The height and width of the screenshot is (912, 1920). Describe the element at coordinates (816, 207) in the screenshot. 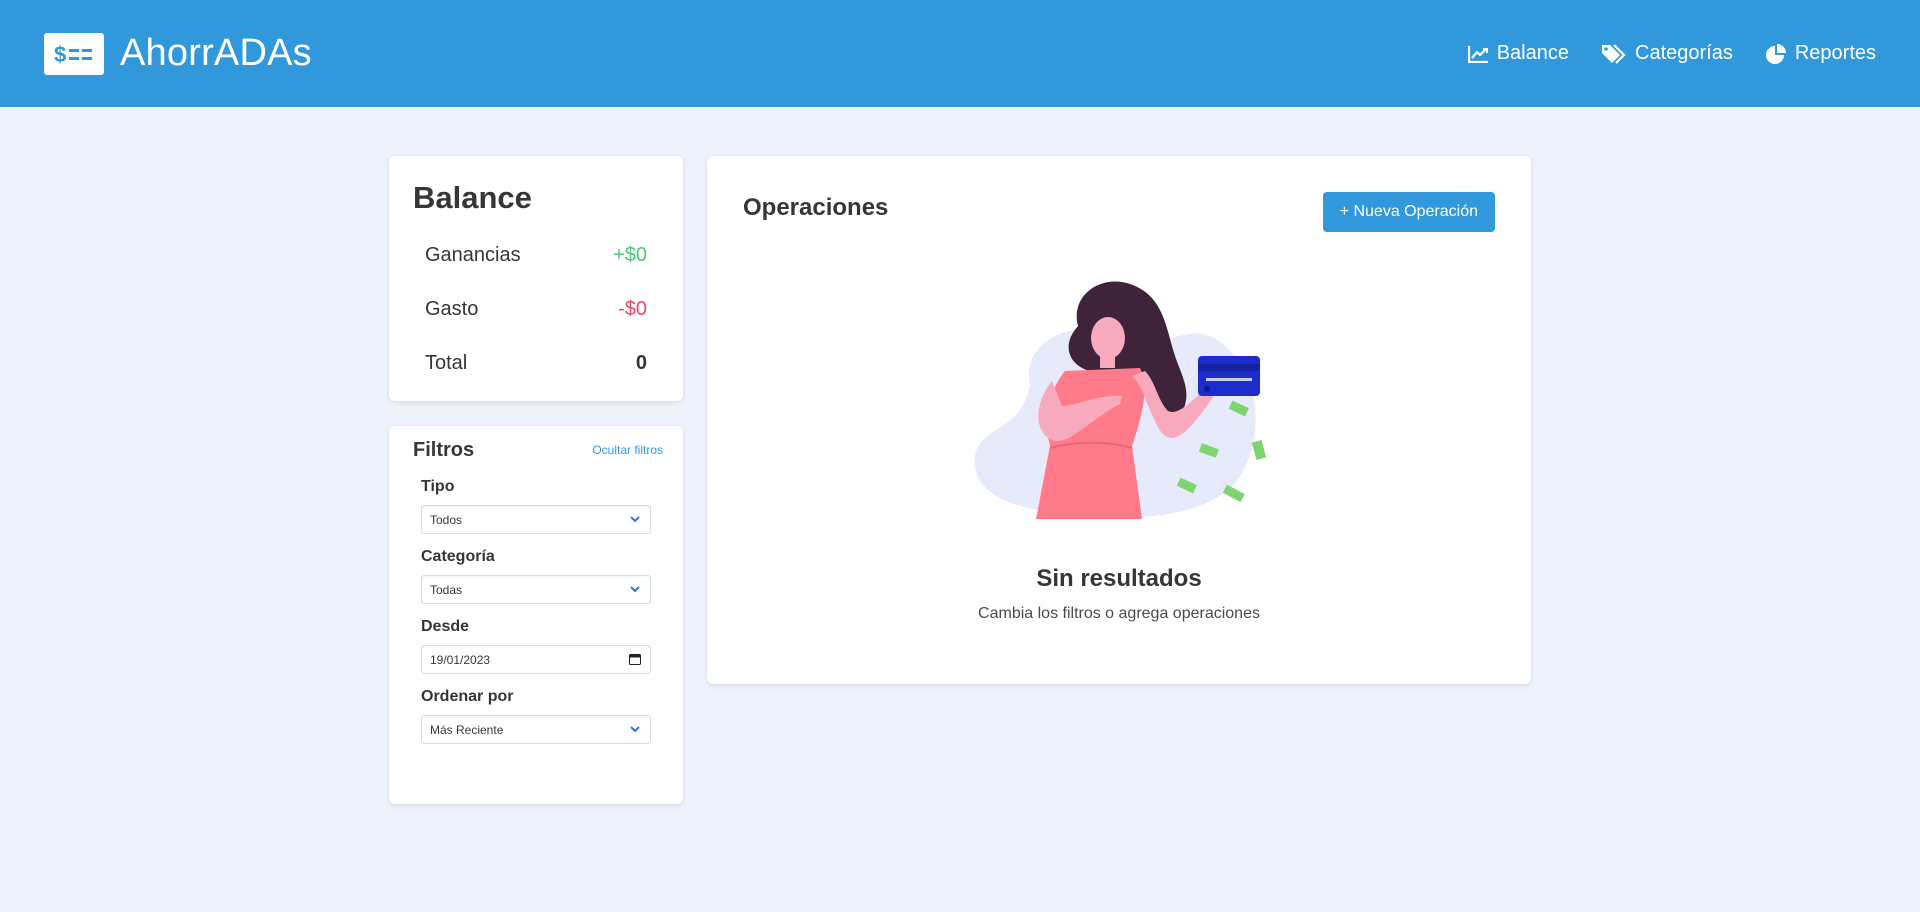

I see `operations-title: Operaciones` at that location.